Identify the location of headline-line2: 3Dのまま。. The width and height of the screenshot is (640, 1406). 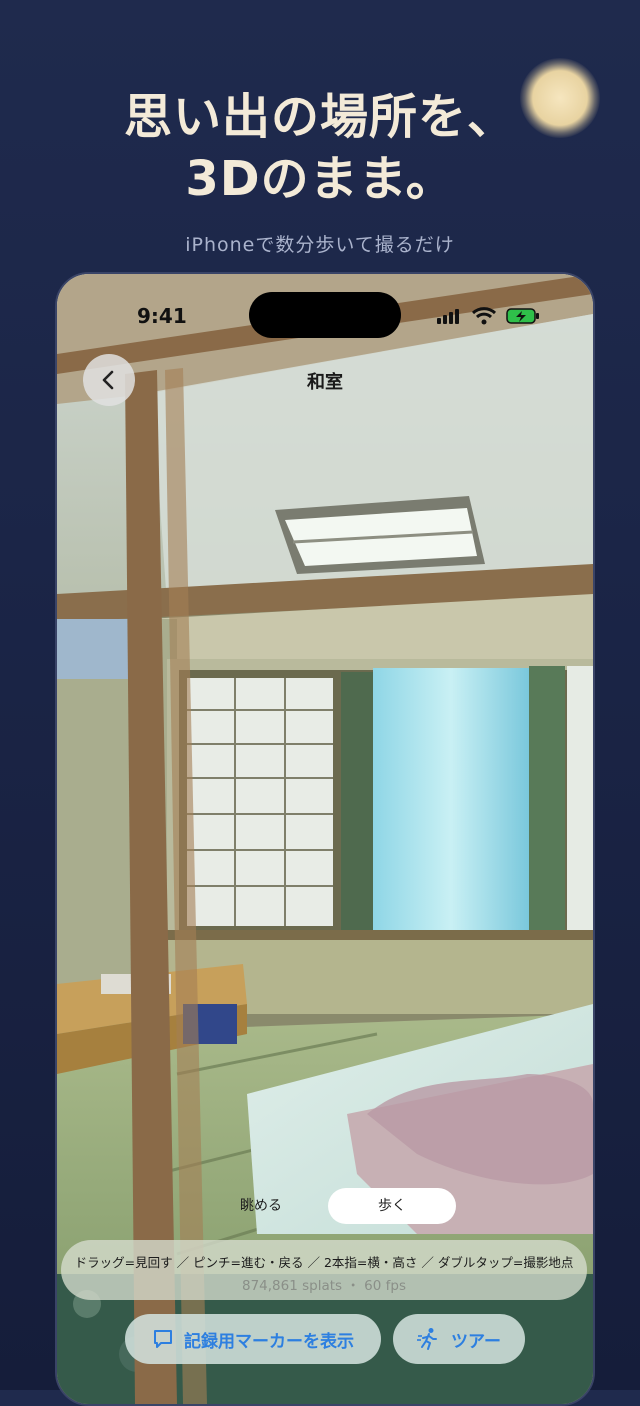
(320, 179).